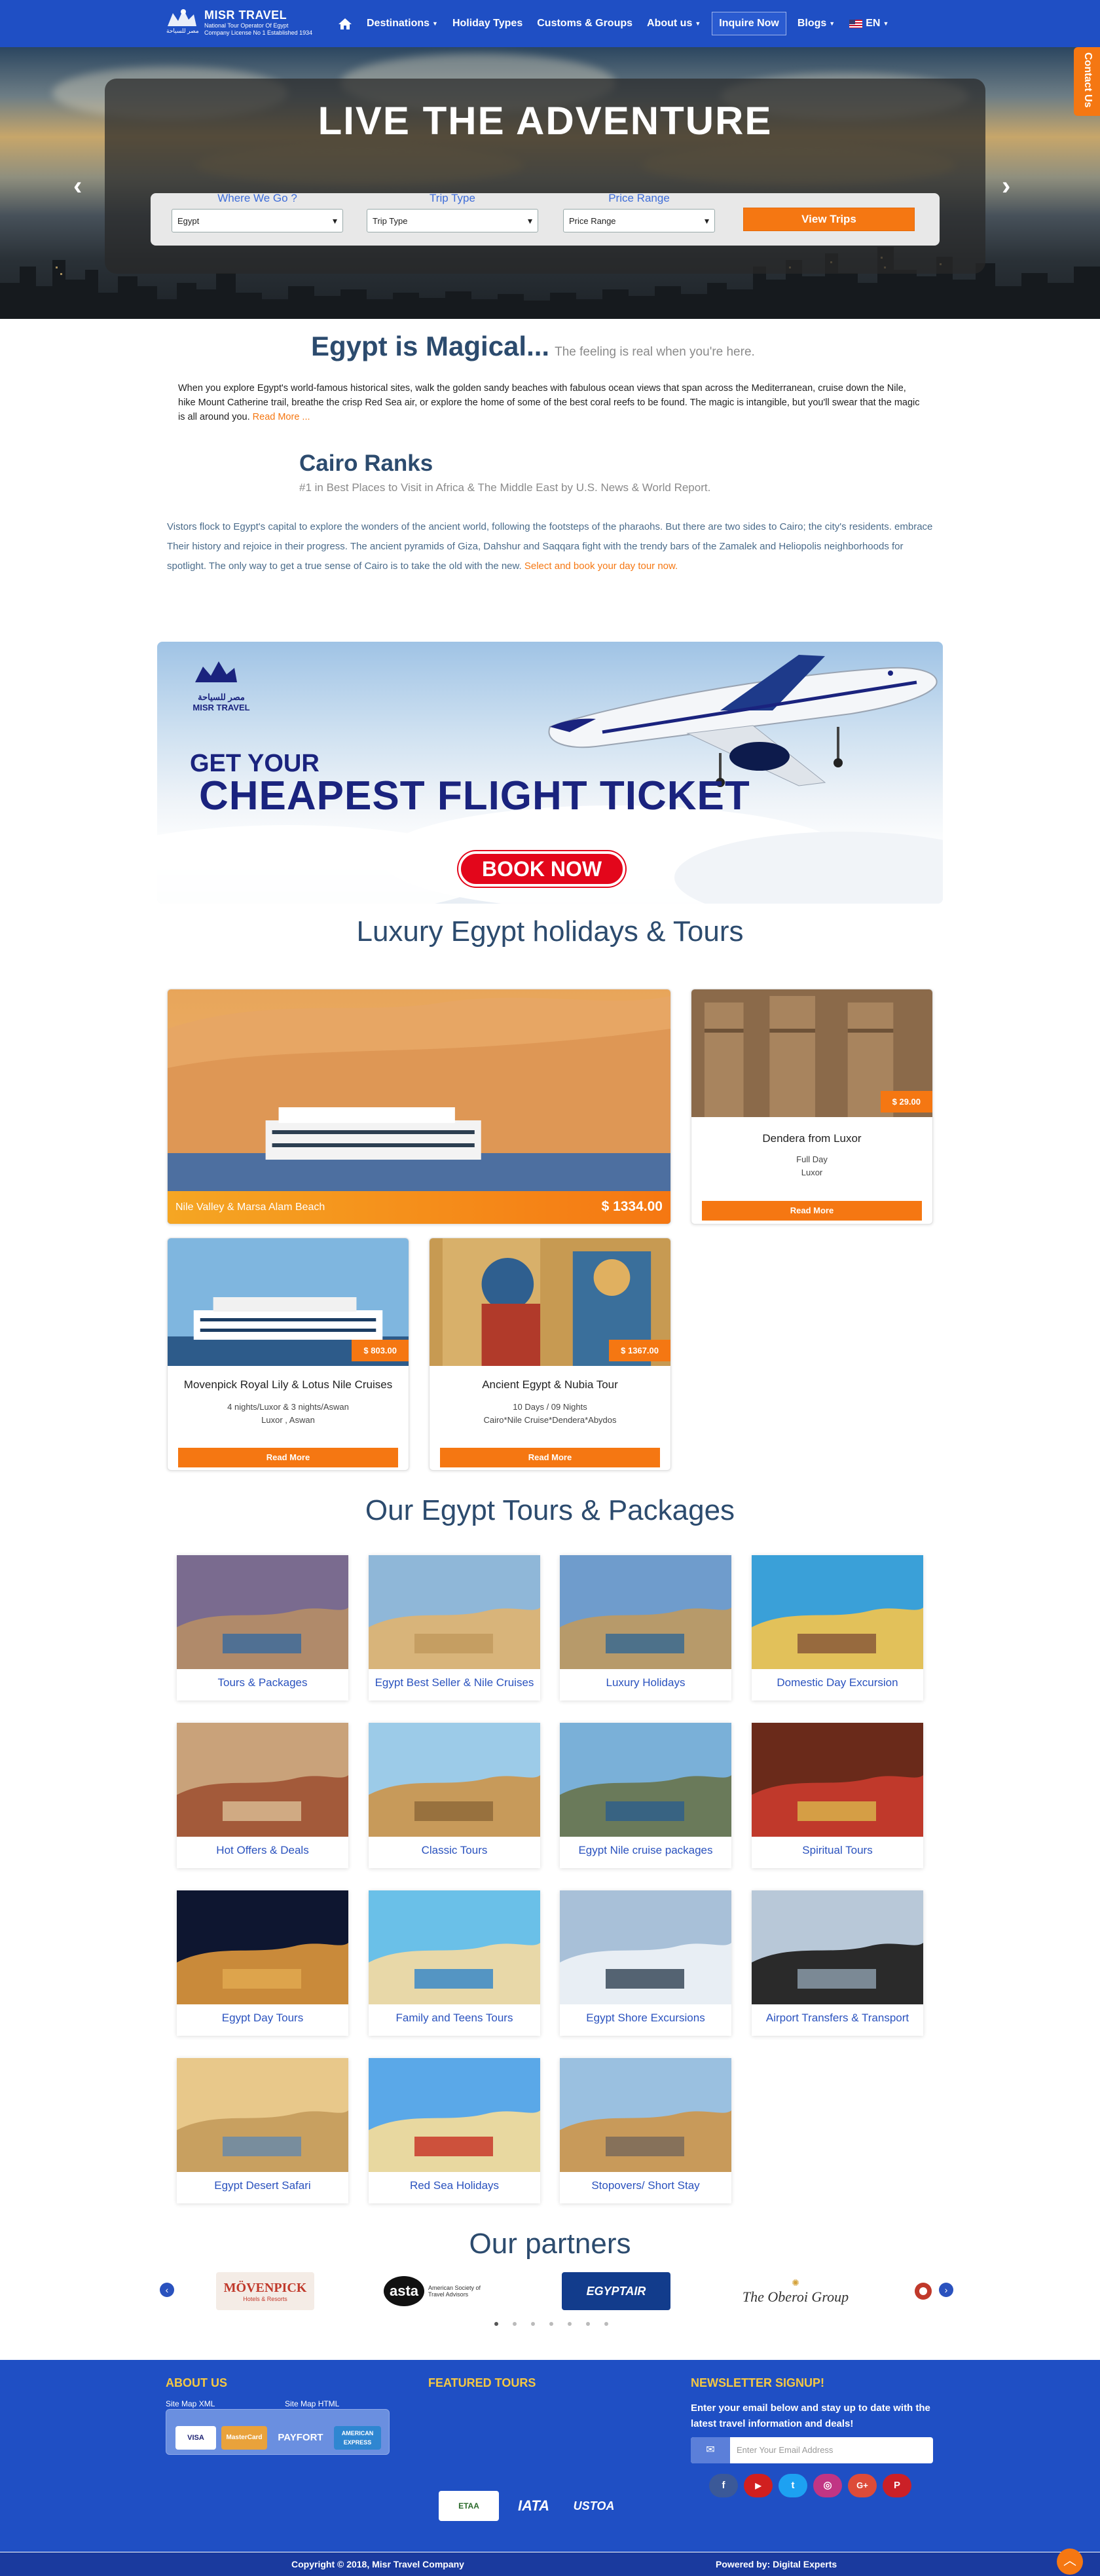  I want to click on package-card: Airport Transfers & Transport, so click(838, 1963).